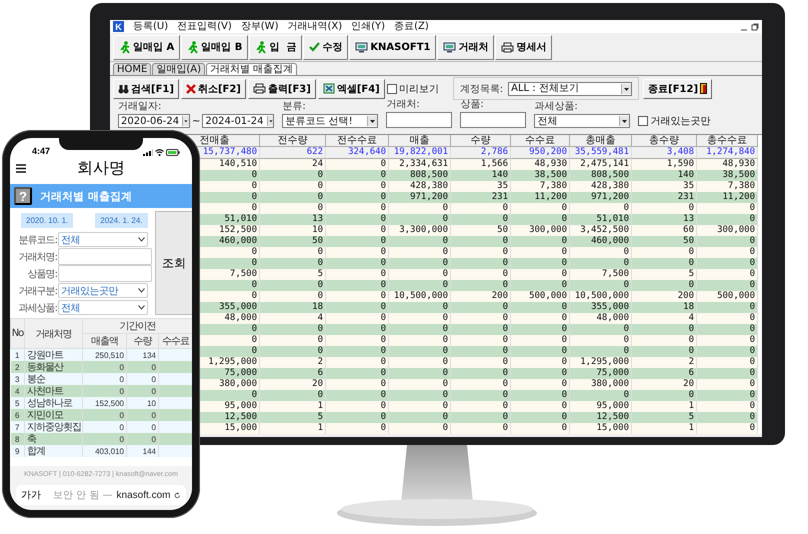 The image size is (808, 534). Describe the element at coordinates (677, 88) in the screenshot. I see `exit-button: 종료[F12]` at that location.